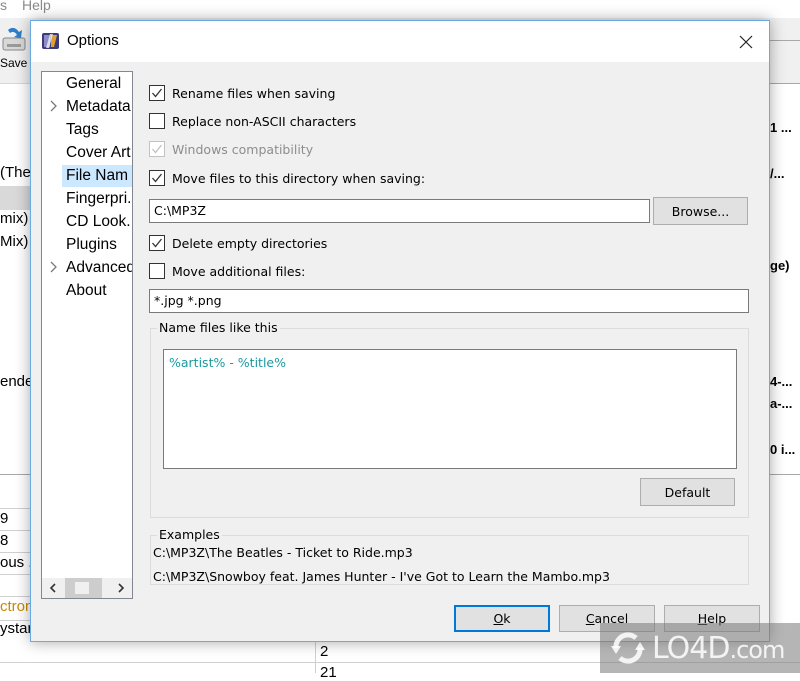  Describe the element at coordinates (98, 221) in the screenshot. I see `nav-item-label: CD Look.` at that location.